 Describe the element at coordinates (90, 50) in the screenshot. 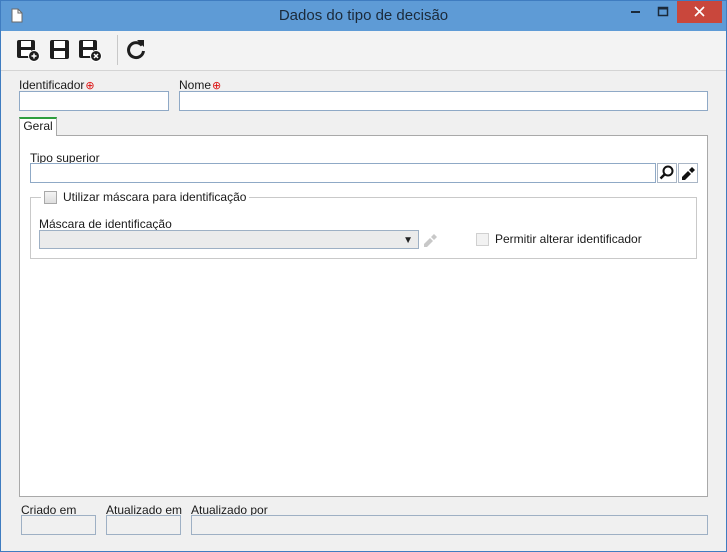

I see `save-close-button` at that location.